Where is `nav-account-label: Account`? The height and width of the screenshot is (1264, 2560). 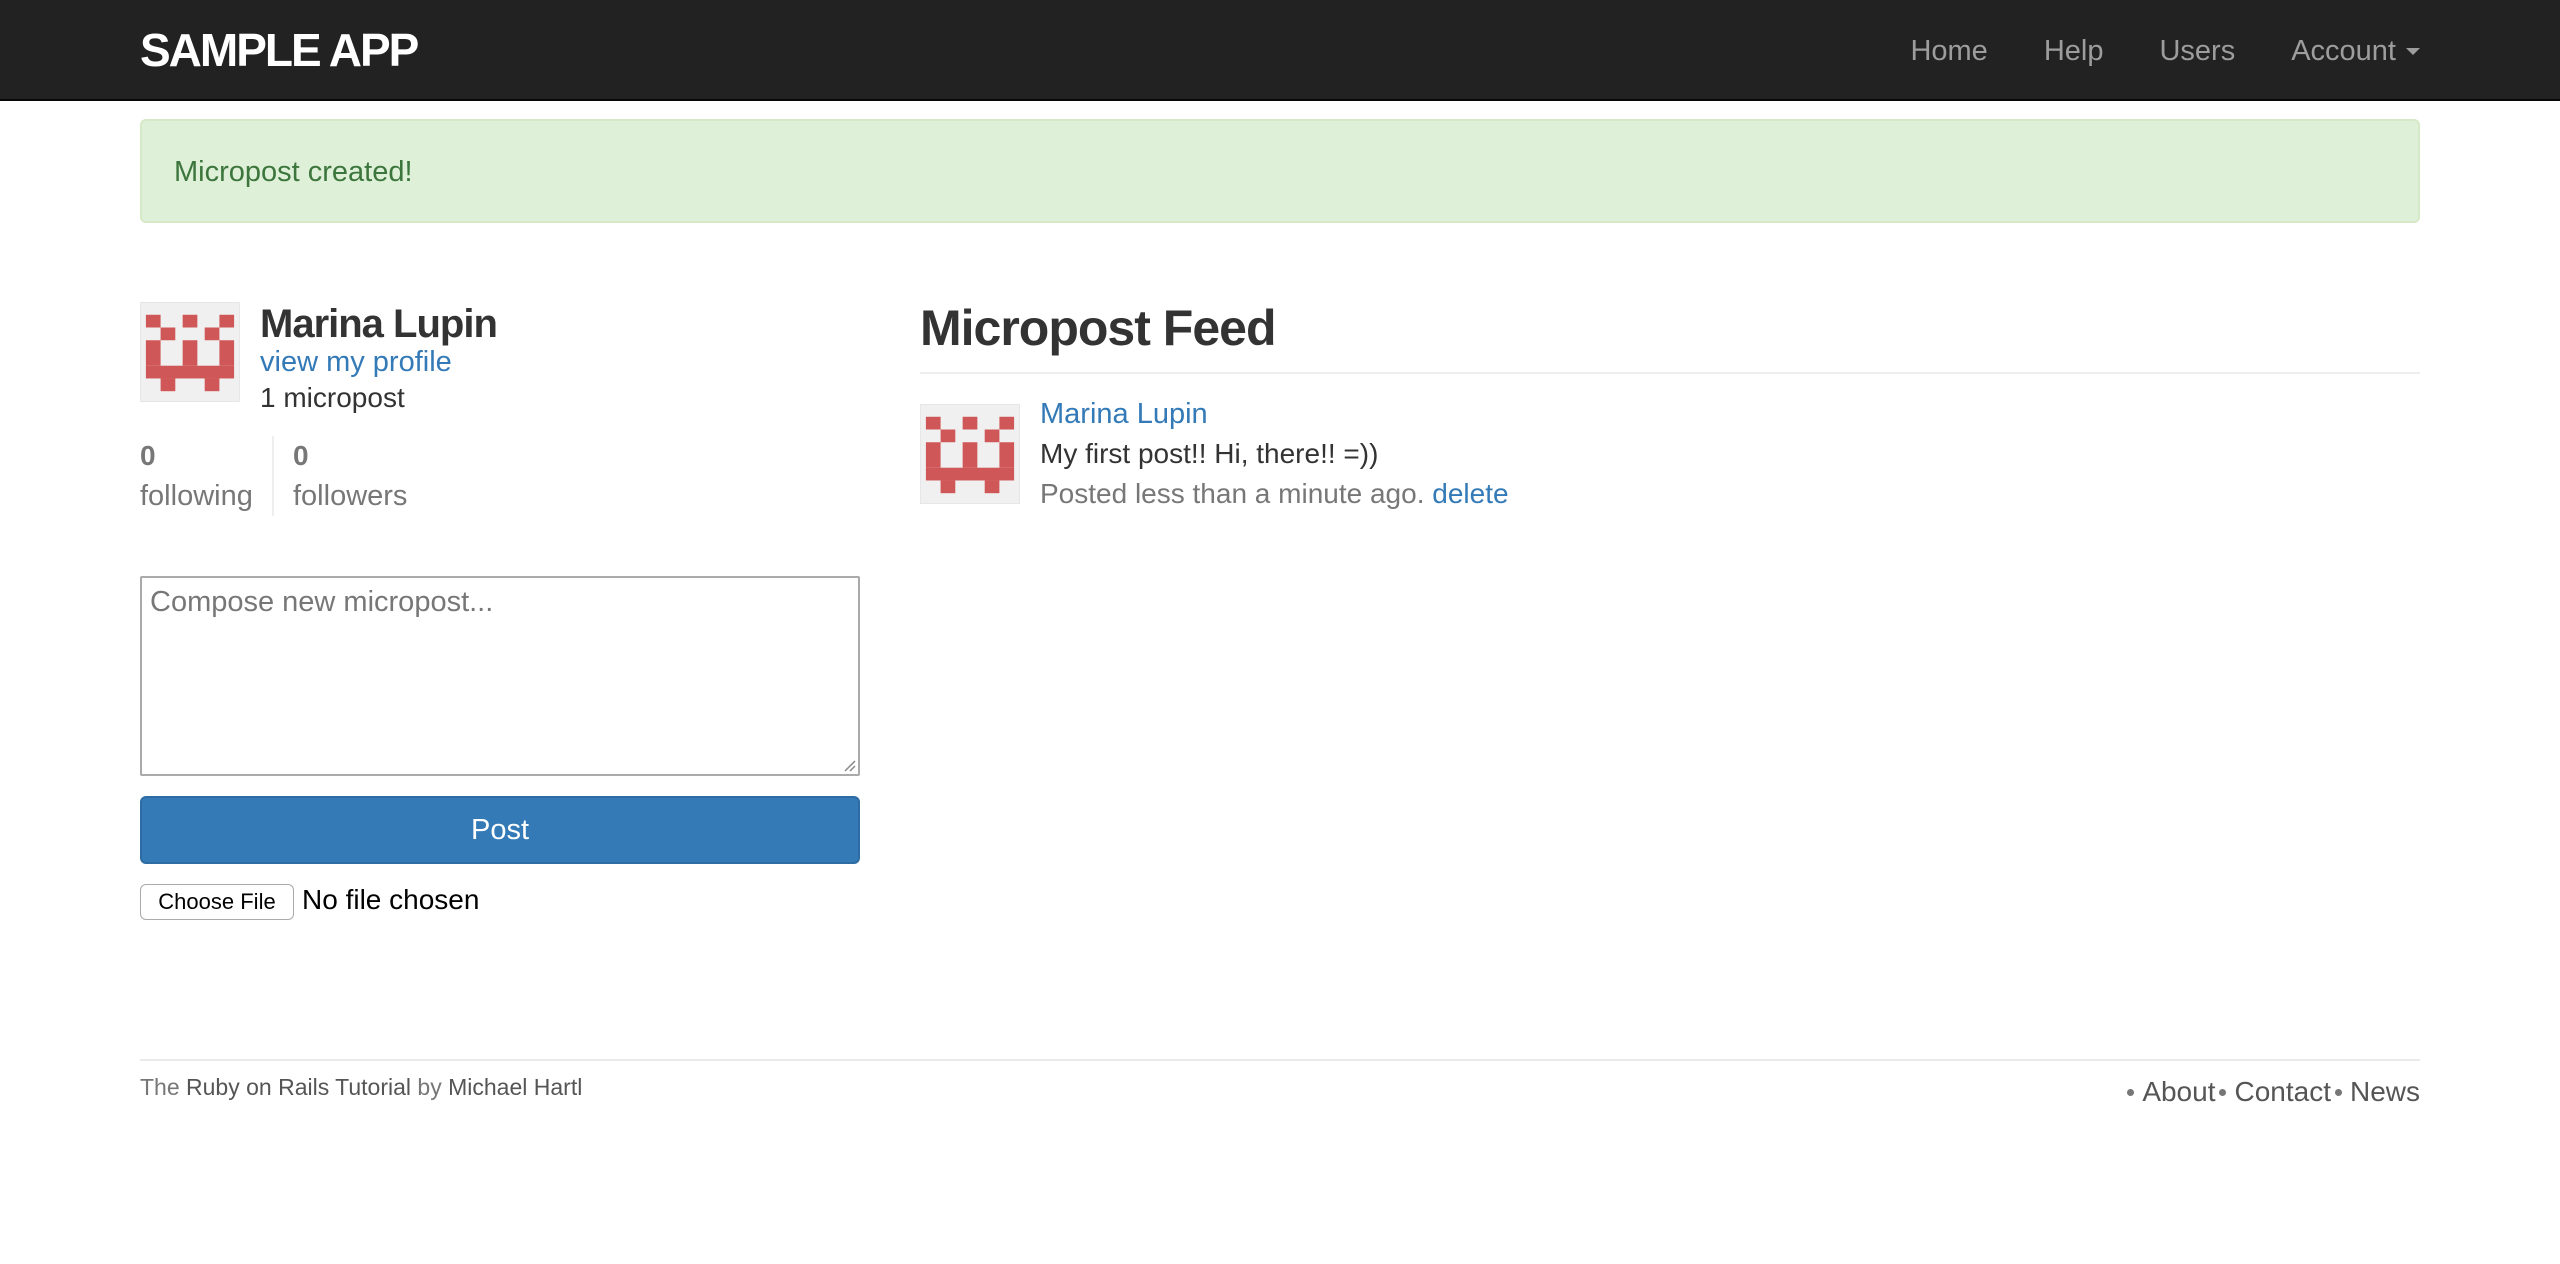
nav-account-label: Account is located at coordinates (2343, 50).